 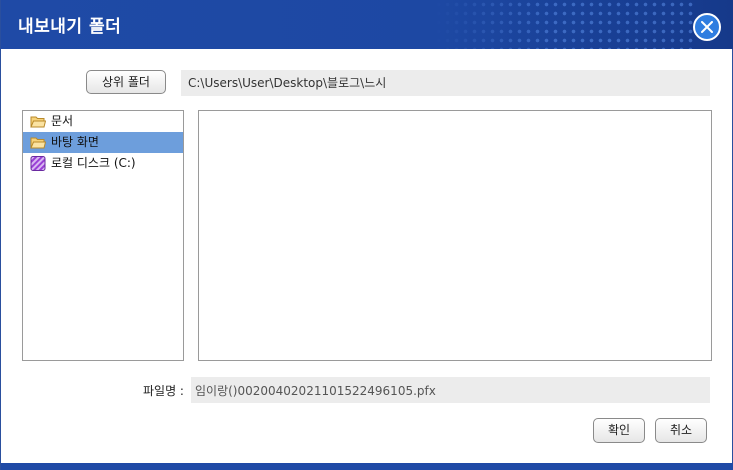 I want to click on up-folder-button: 상위 폴더, so click(x=126, y=82).